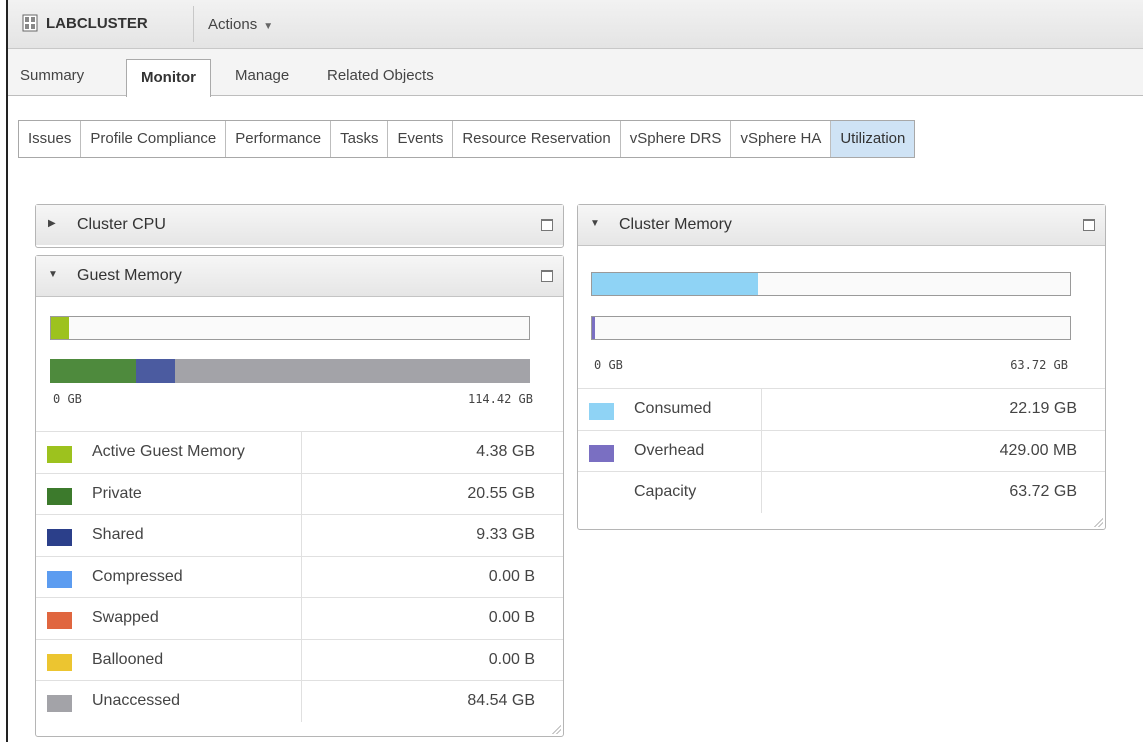 This screenshot has height=742, width=1143. What do you see at coordinates (1043, 408) in the screenshot?
I see `legend-value: 22.19 GB` at bounding box center [1043, 408].